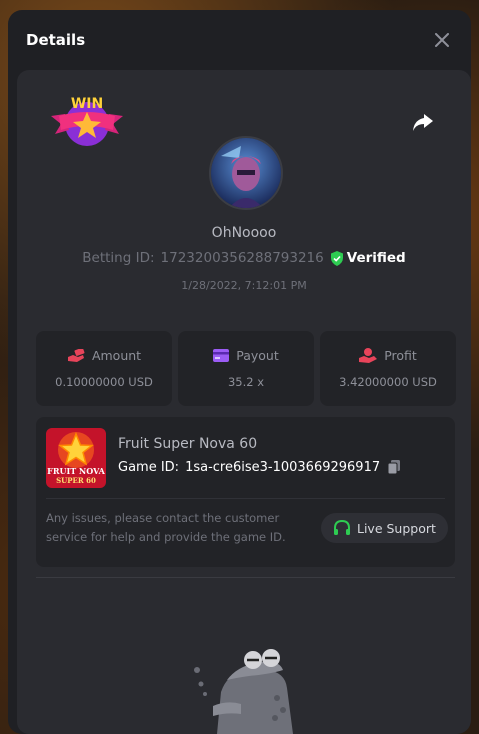 Image resolution: width=479 pixels, height=734 pixels. Describe the element at coordinates (244, 285) in the screenshot. I see `bet-timestamp: 1/28/2022, 7:12:01 PM` at that location.